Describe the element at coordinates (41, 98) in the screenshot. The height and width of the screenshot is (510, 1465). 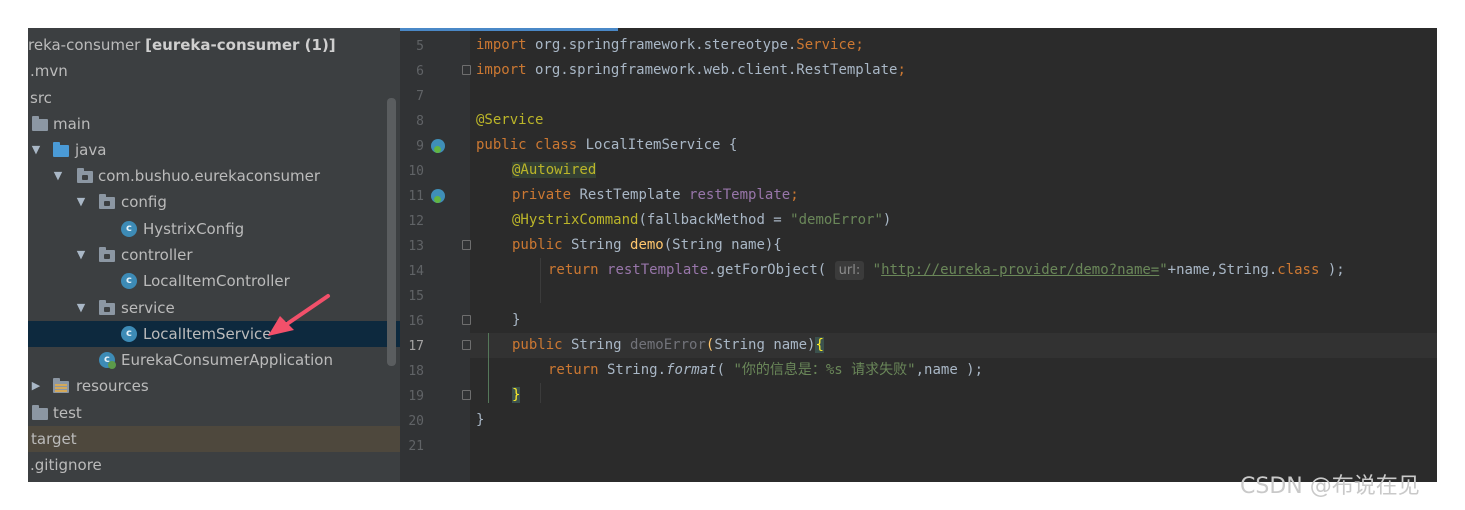
I see `tree-item-label: src` at that location.